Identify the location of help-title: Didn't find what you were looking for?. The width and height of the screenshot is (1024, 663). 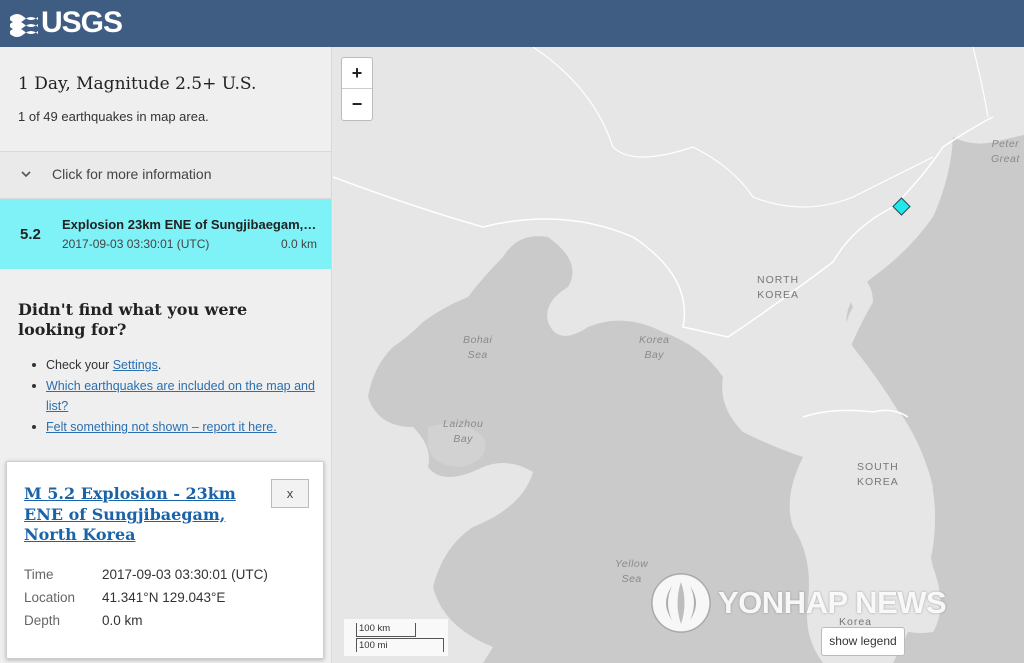
(133, 319).